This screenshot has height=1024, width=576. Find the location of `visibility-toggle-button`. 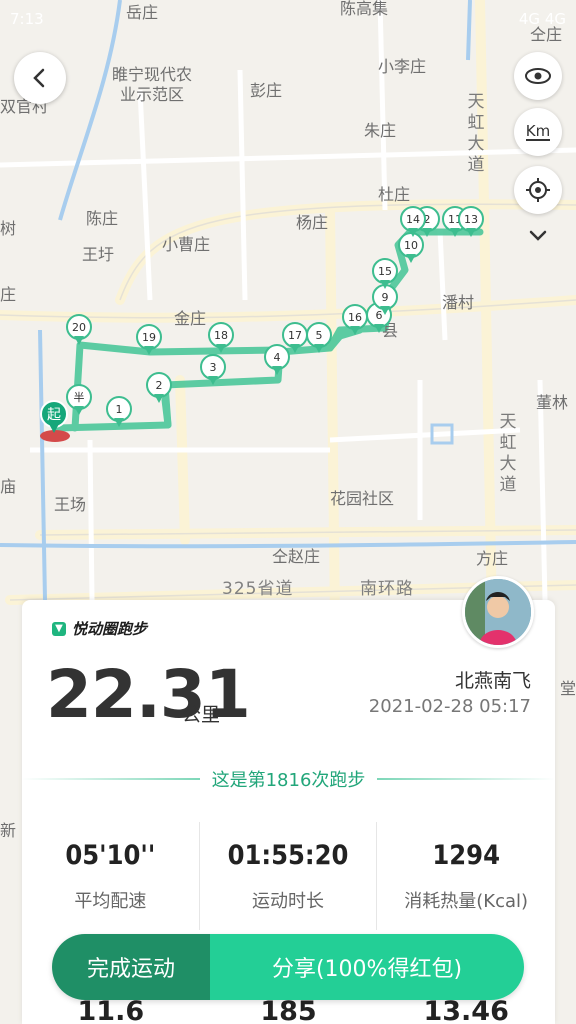

visibility-toggle-button is located at coordinates (538, 76).